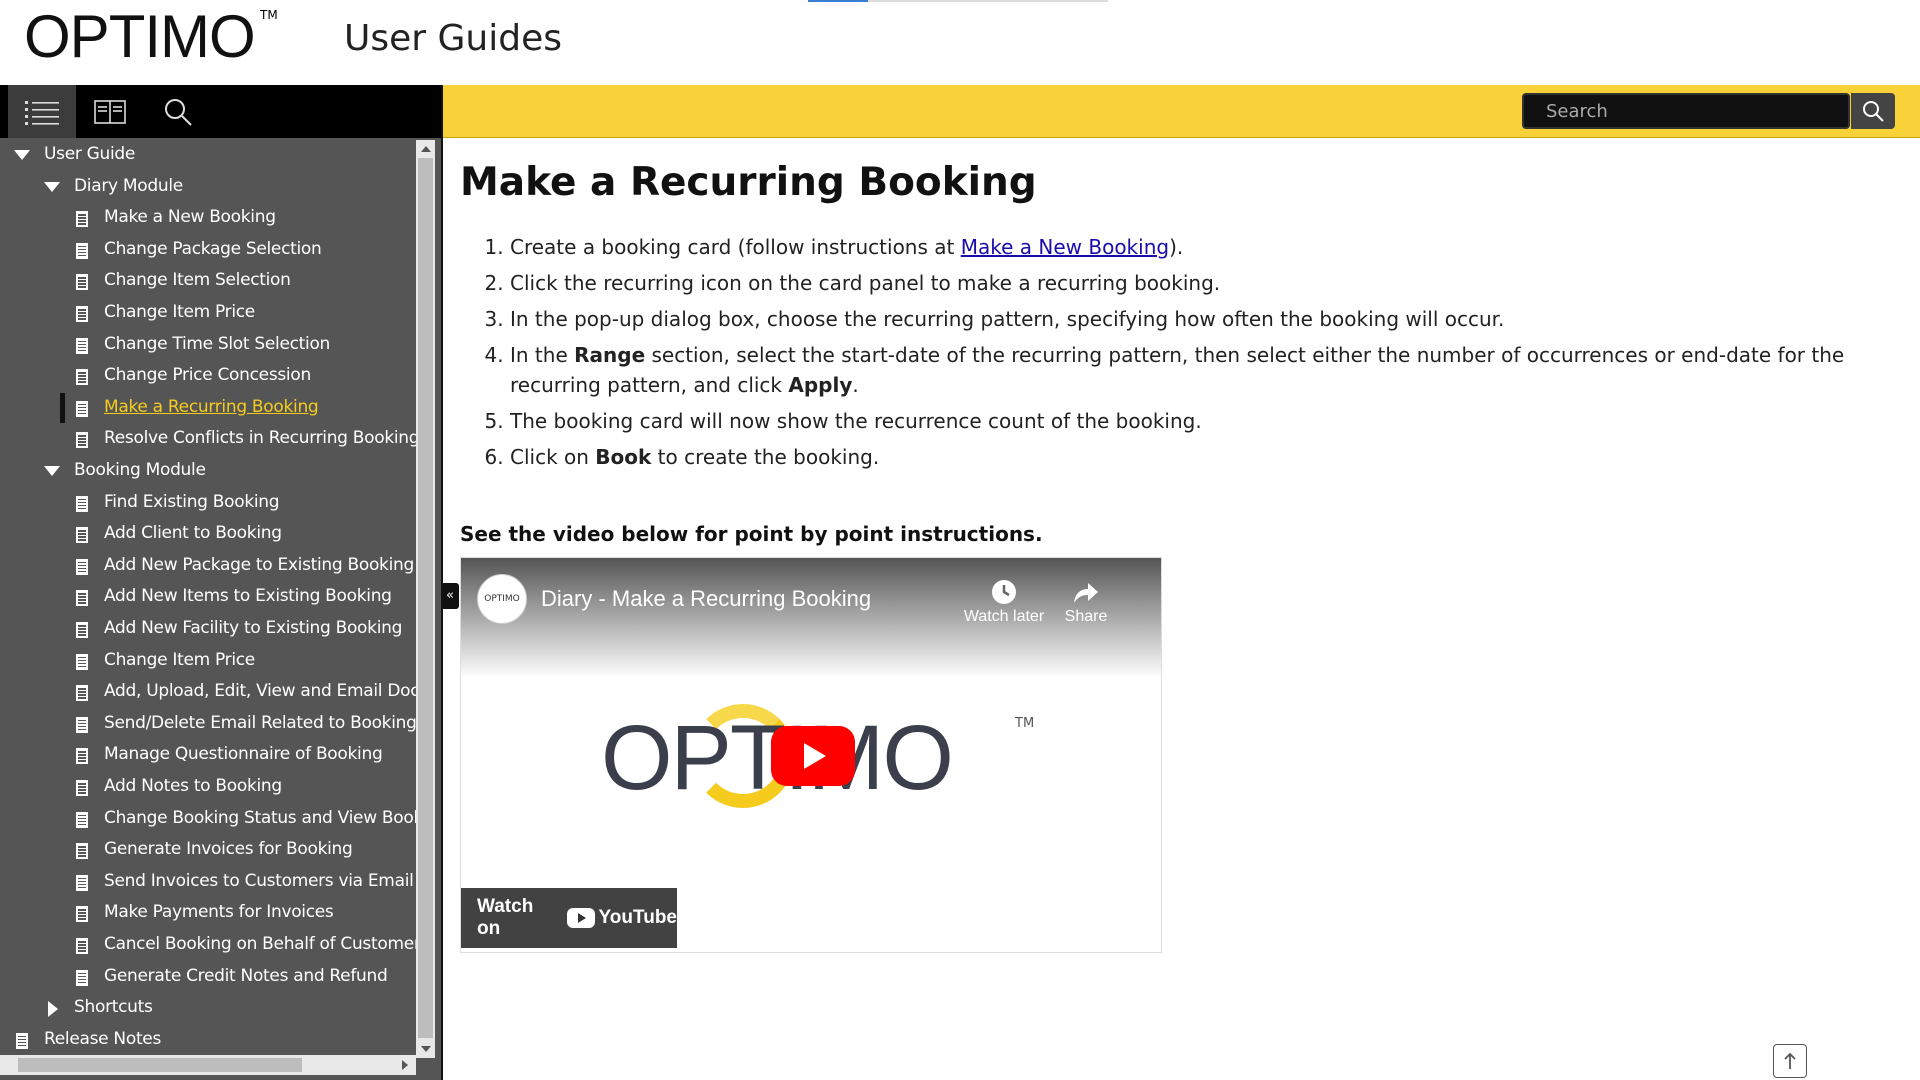 This screenshot has width=1920, height=1080. Describe the element at coordinates (208, 913) in the screenshot. I see `toc-page-item: Make Payments for Invoices` at that location.